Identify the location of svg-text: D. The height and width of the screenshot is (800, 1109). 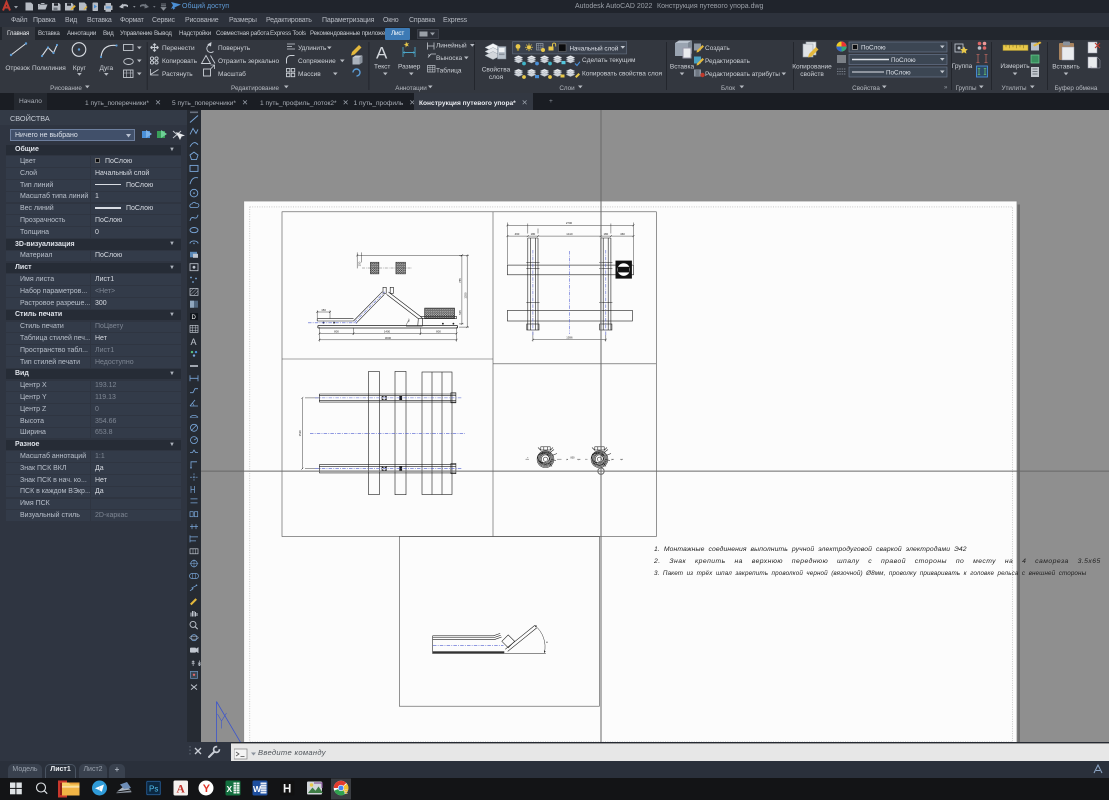
(194, 318).